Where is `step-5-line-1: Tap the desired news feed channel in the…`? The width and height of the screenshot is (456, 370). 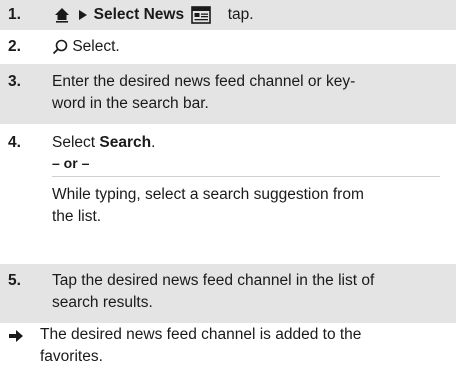
step-5-line-1: Tap the desired news feed channel in the… is located at coordinates (213, 280).